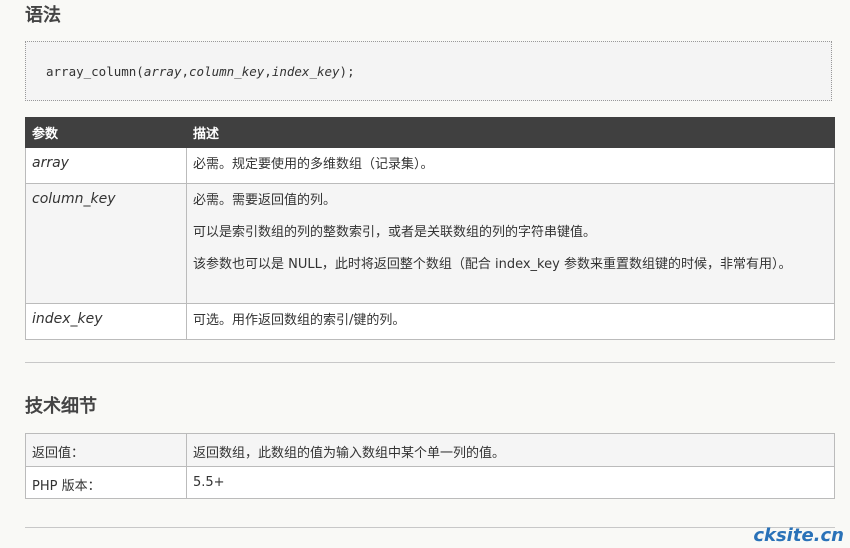 The height and width of the screenshot is (548, 850). I want to click on code-arg-column-key: column_key, so click(227, 71).